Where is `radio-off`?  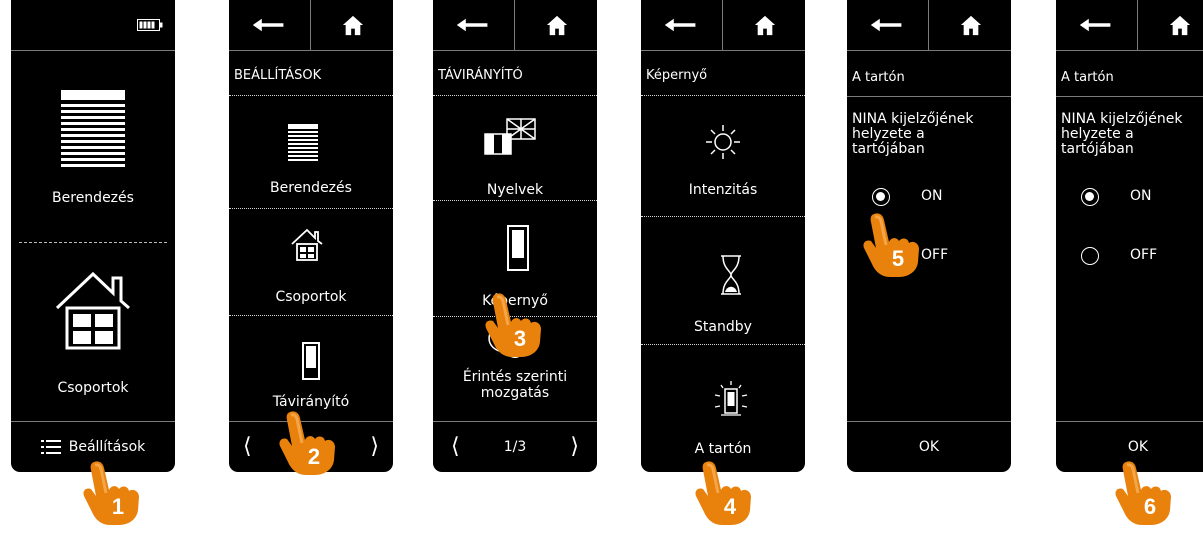
radio-off is located at coordinates (1090, 256).